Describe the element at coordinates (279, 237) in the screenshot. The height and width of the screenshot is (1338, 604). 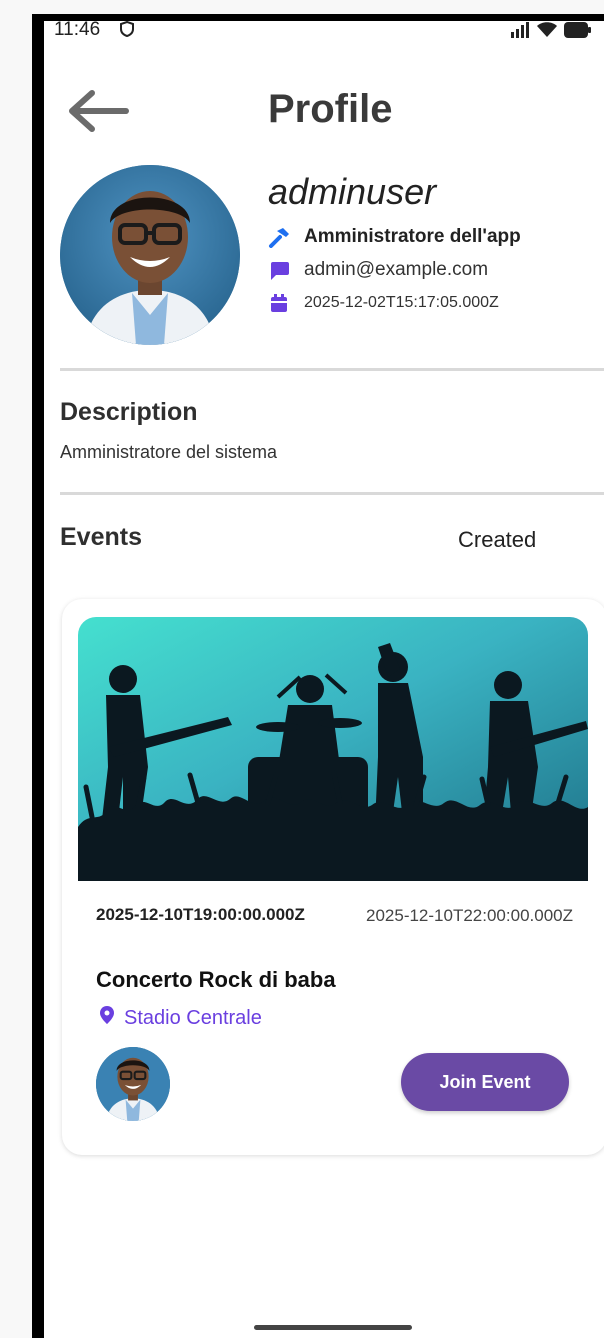
I see `hammer-icon` at that location.